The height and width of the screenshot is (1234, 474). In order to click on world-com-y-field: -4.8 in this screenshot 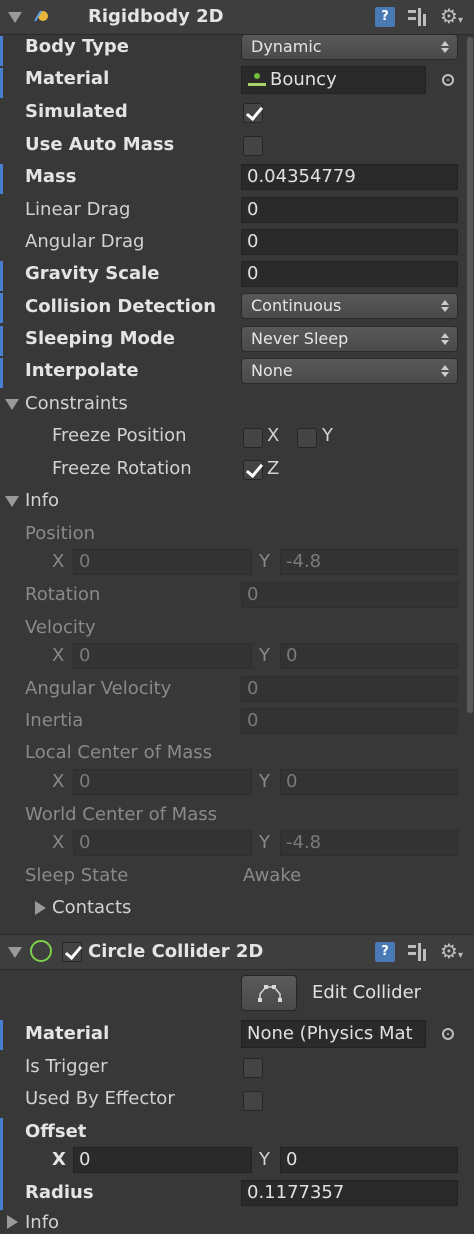, I will do `click(369, 843)`.